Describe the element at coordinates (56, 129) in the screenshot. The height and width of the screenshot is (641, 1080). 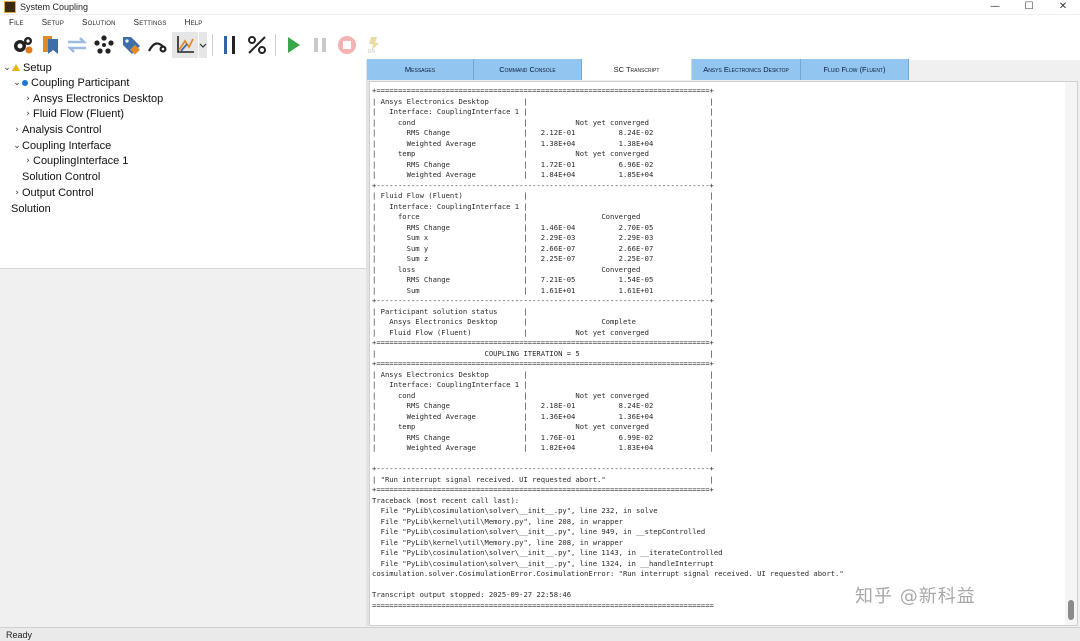
I see `tree-item-analysis-control: › Analysis Control` at that location.